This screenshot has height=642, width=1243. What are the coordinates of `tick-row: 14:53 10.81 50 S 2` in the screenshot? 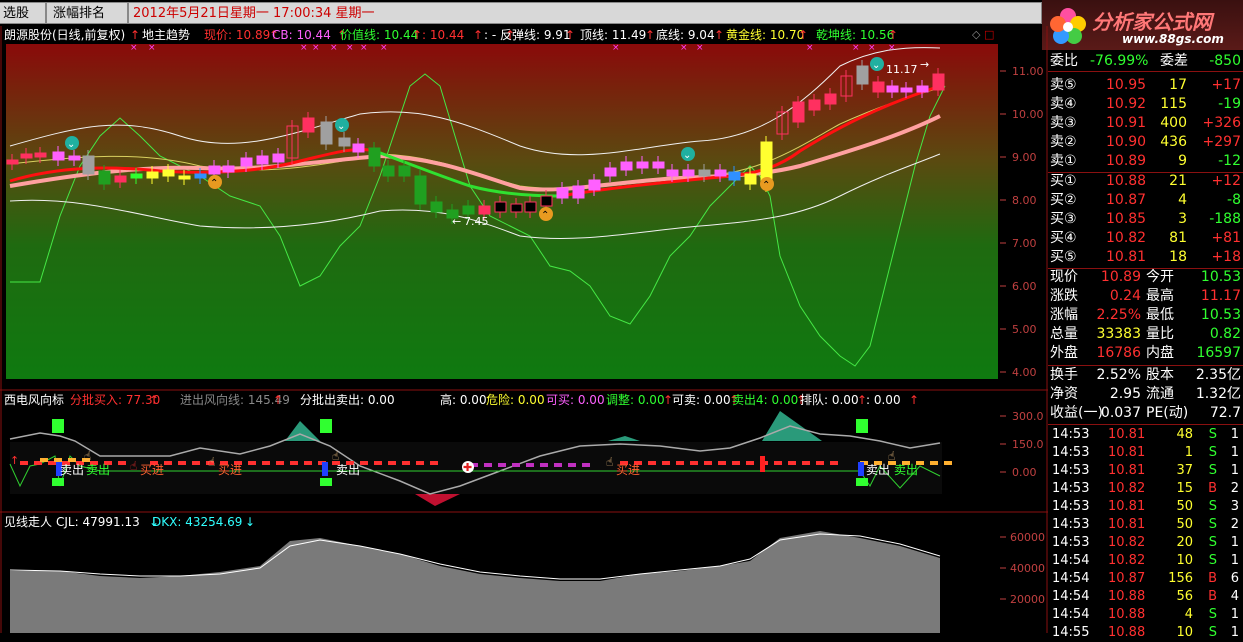 It's located at (1145, 525).